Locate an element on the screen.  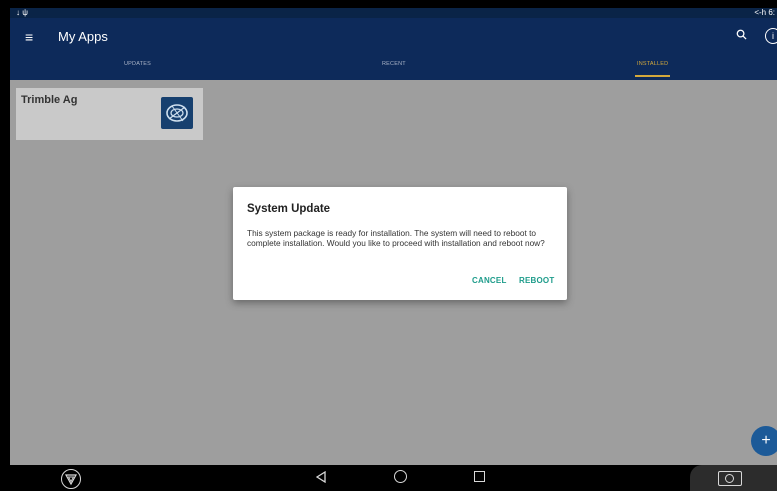
dialog-title: System Update is located at coordinates (289, 209).